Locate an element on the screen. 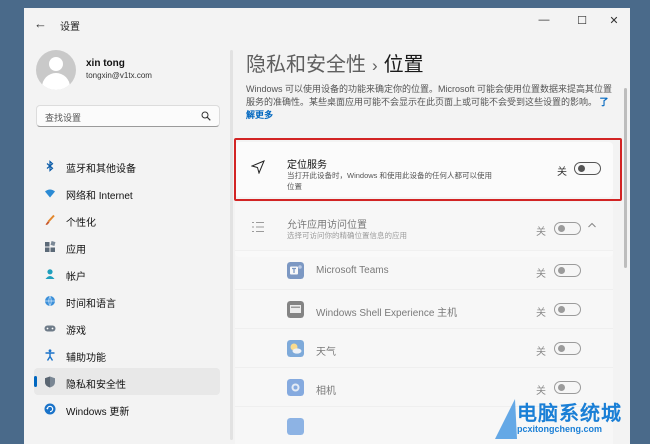  back-button: ← is located at coordinates (40, 23).